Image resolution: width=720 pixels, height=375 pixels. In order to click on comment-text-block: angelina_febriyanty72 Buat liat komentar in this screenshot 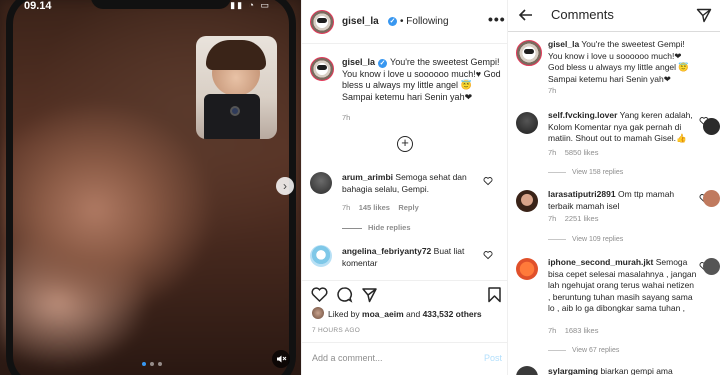, I will do `click(411, 257)`.